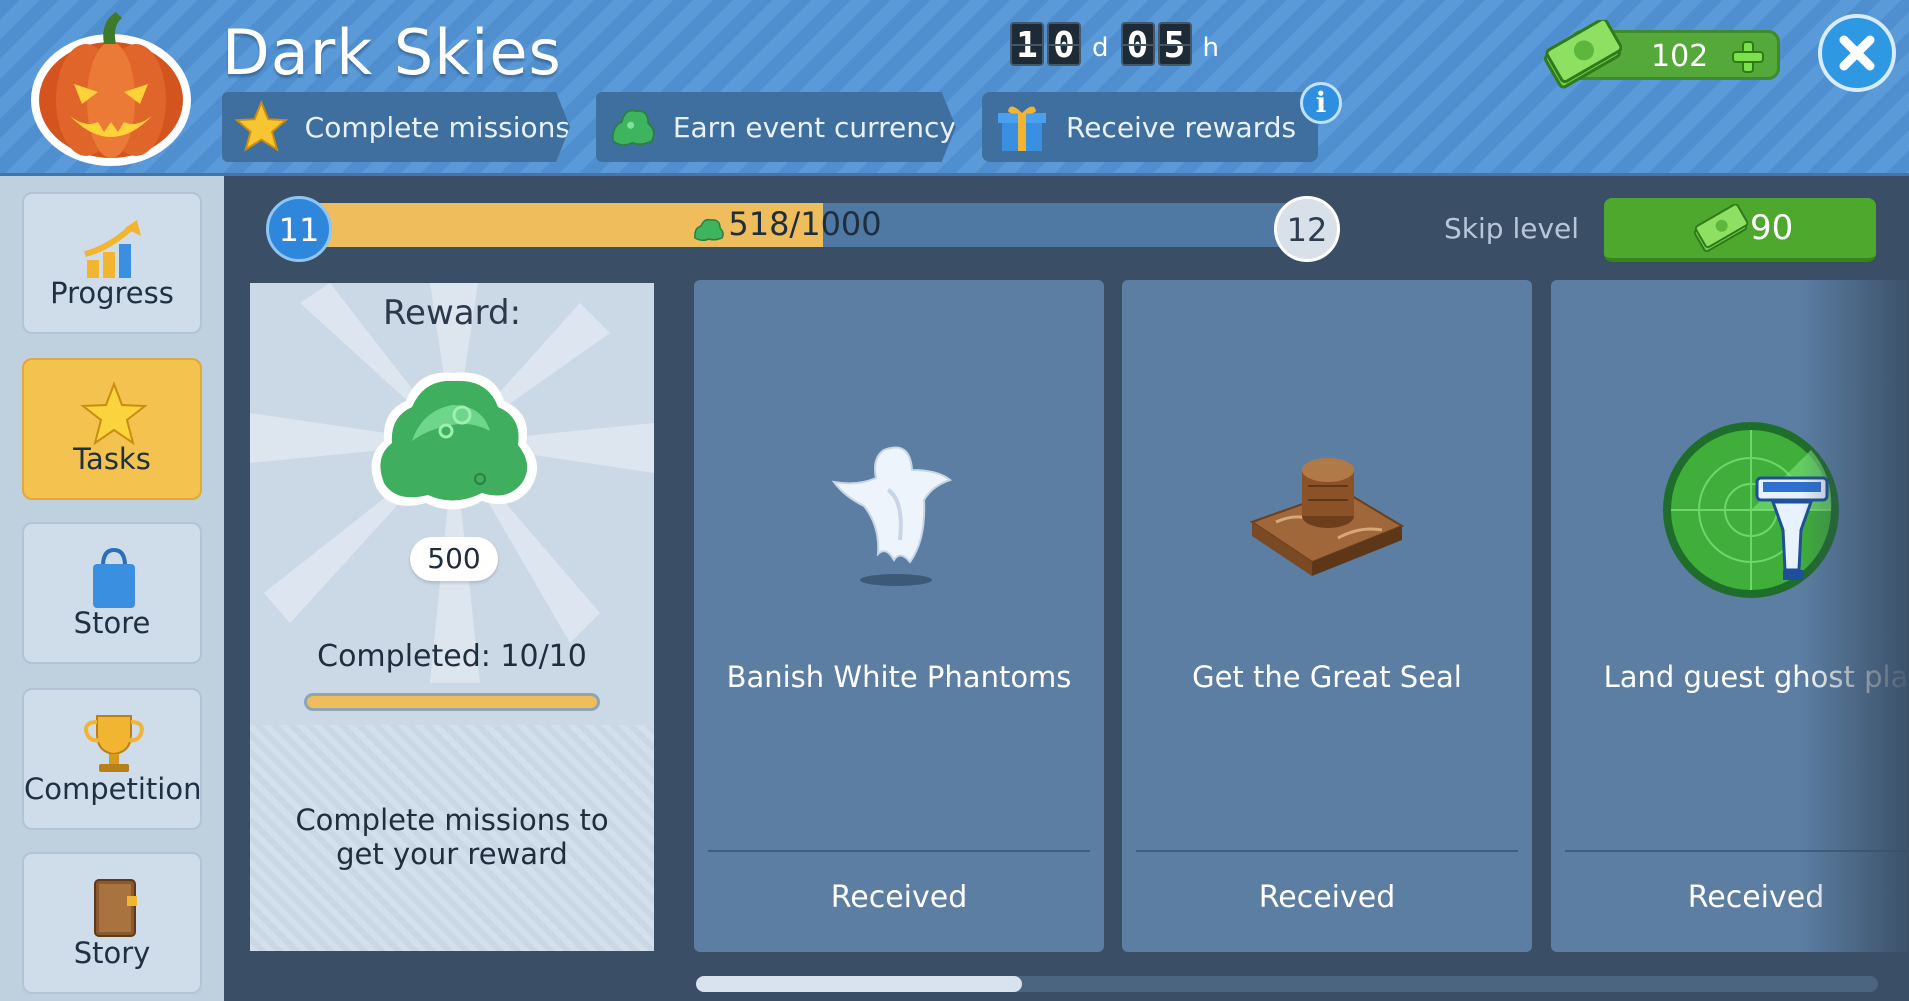 This screenshot has width=1909, height=1001. I want to click on close-button, so click(1857, 53).